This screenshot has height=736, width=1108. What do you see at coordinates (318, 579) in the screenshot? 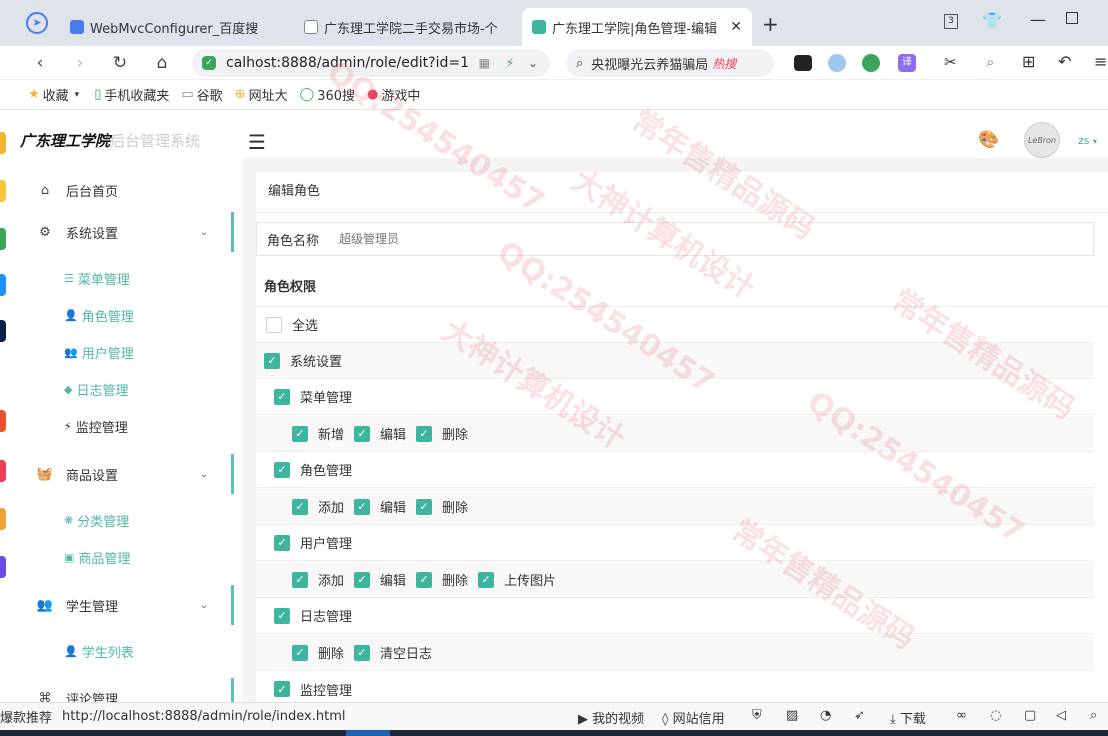
I see `checkbox-user-add: ✓ 添加` at bounding box center [318, 579].